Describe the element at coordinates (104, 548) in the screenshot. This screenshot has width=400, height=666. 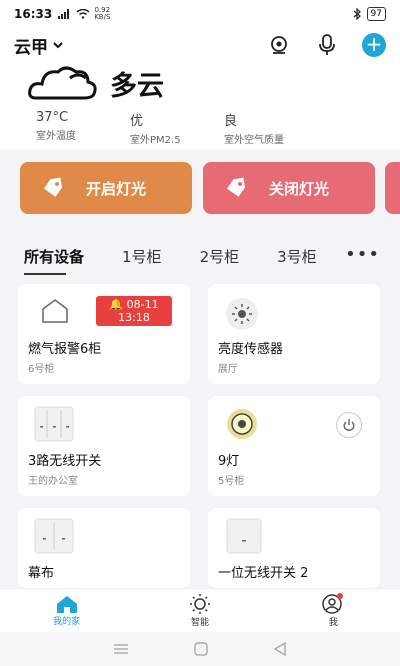
I see `device-card: 幕布` at that location.